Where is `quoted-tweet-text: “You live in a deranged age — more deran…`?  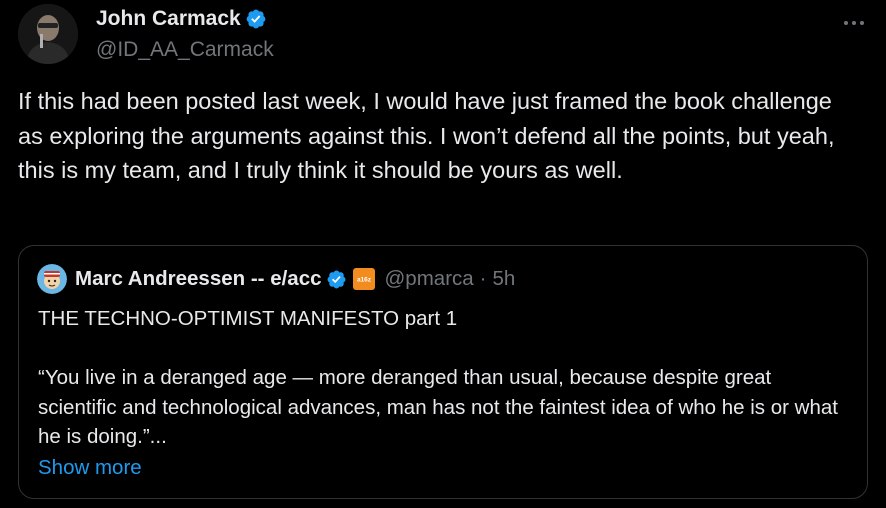
quoted-tweet-text: “You live in a deranged age — more deran… is located at coordinates (438, 407).